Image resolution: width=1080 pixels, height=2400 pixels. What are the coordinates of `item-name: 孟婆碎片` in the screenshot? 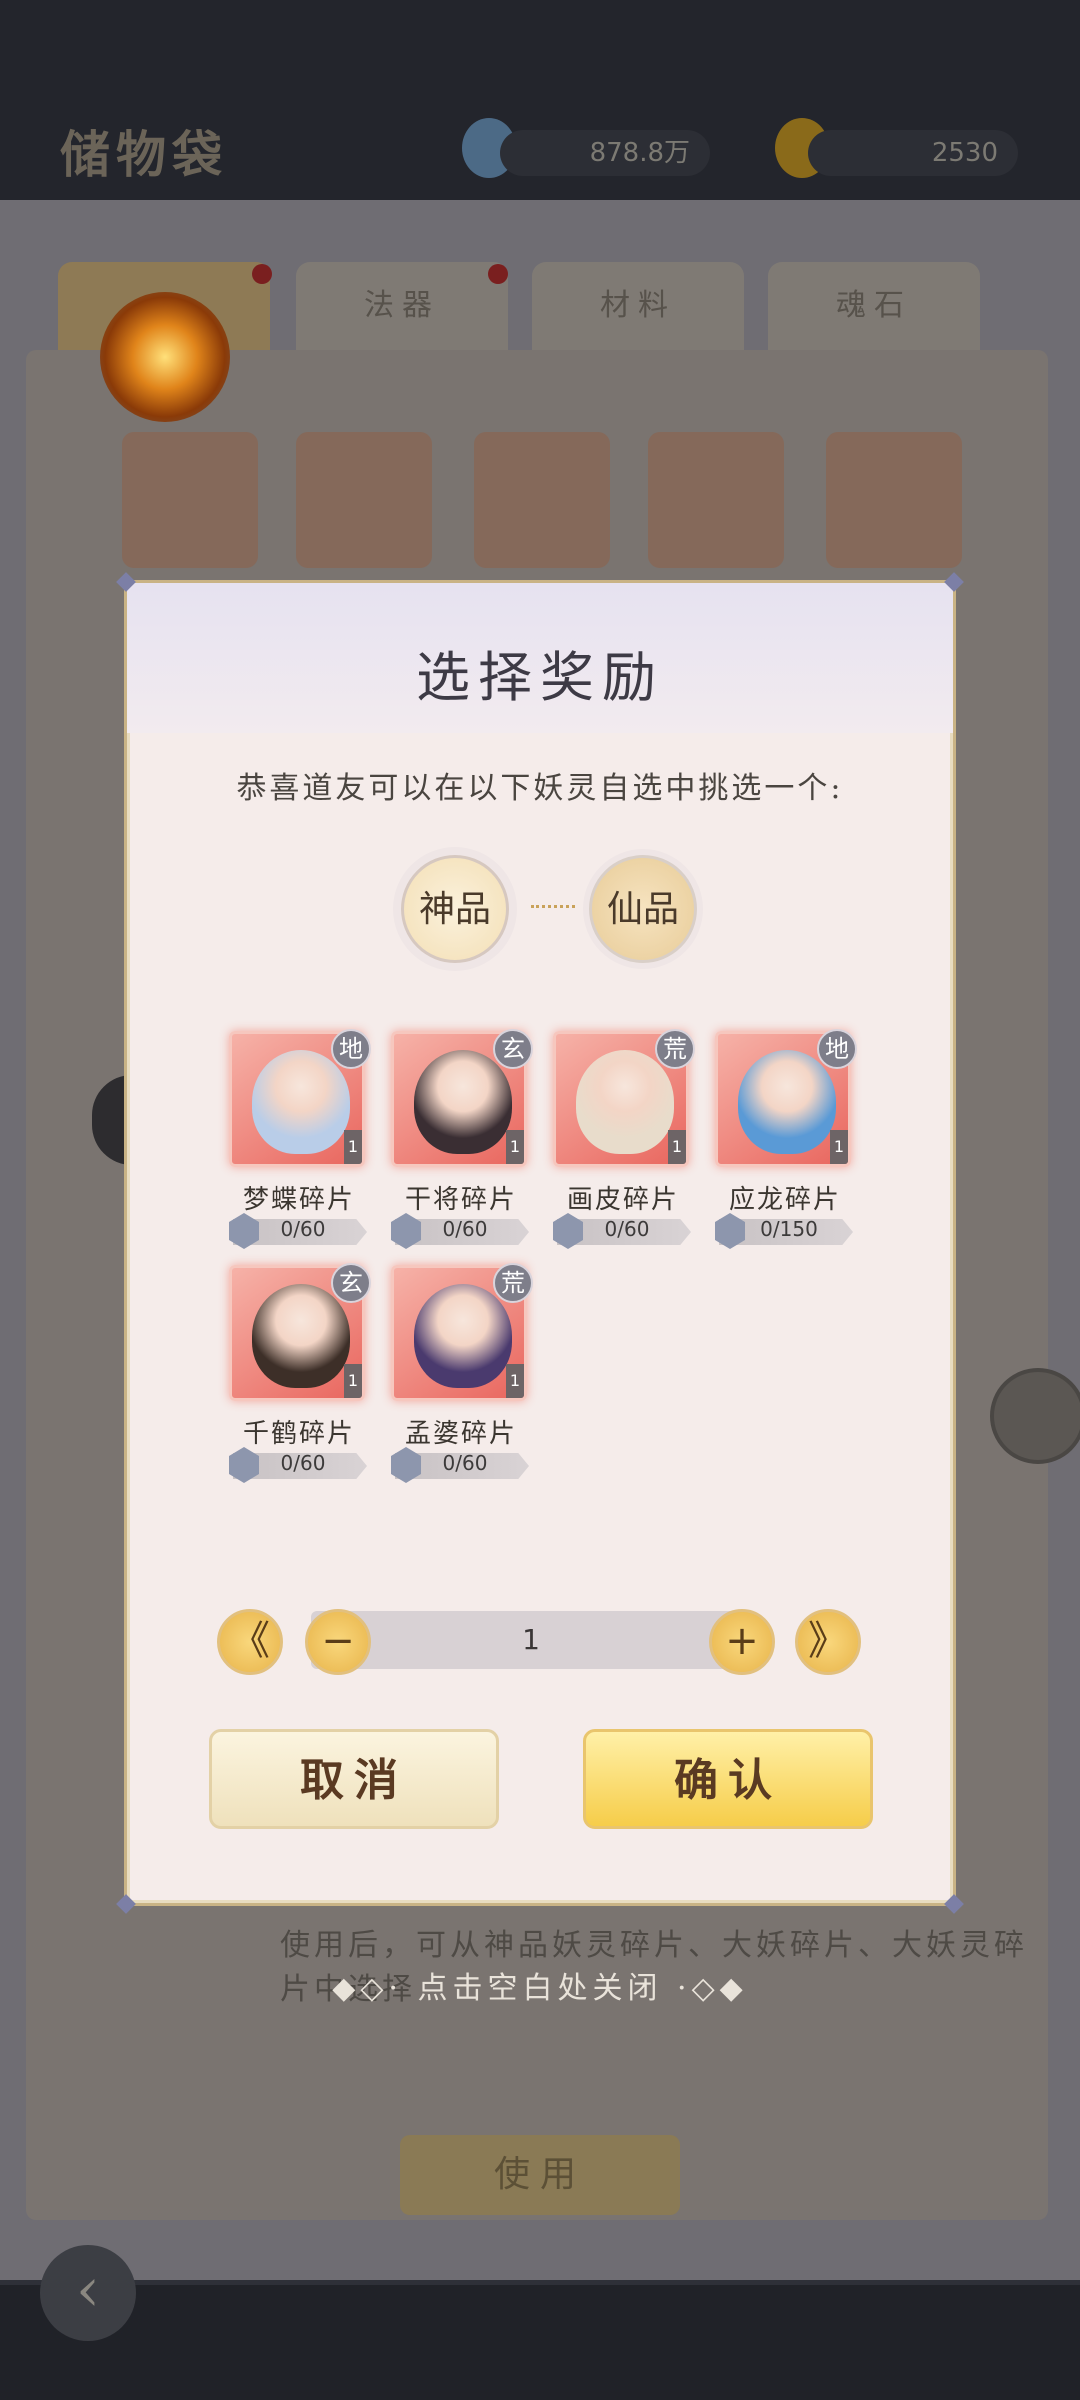 It's located at (460, 1434).